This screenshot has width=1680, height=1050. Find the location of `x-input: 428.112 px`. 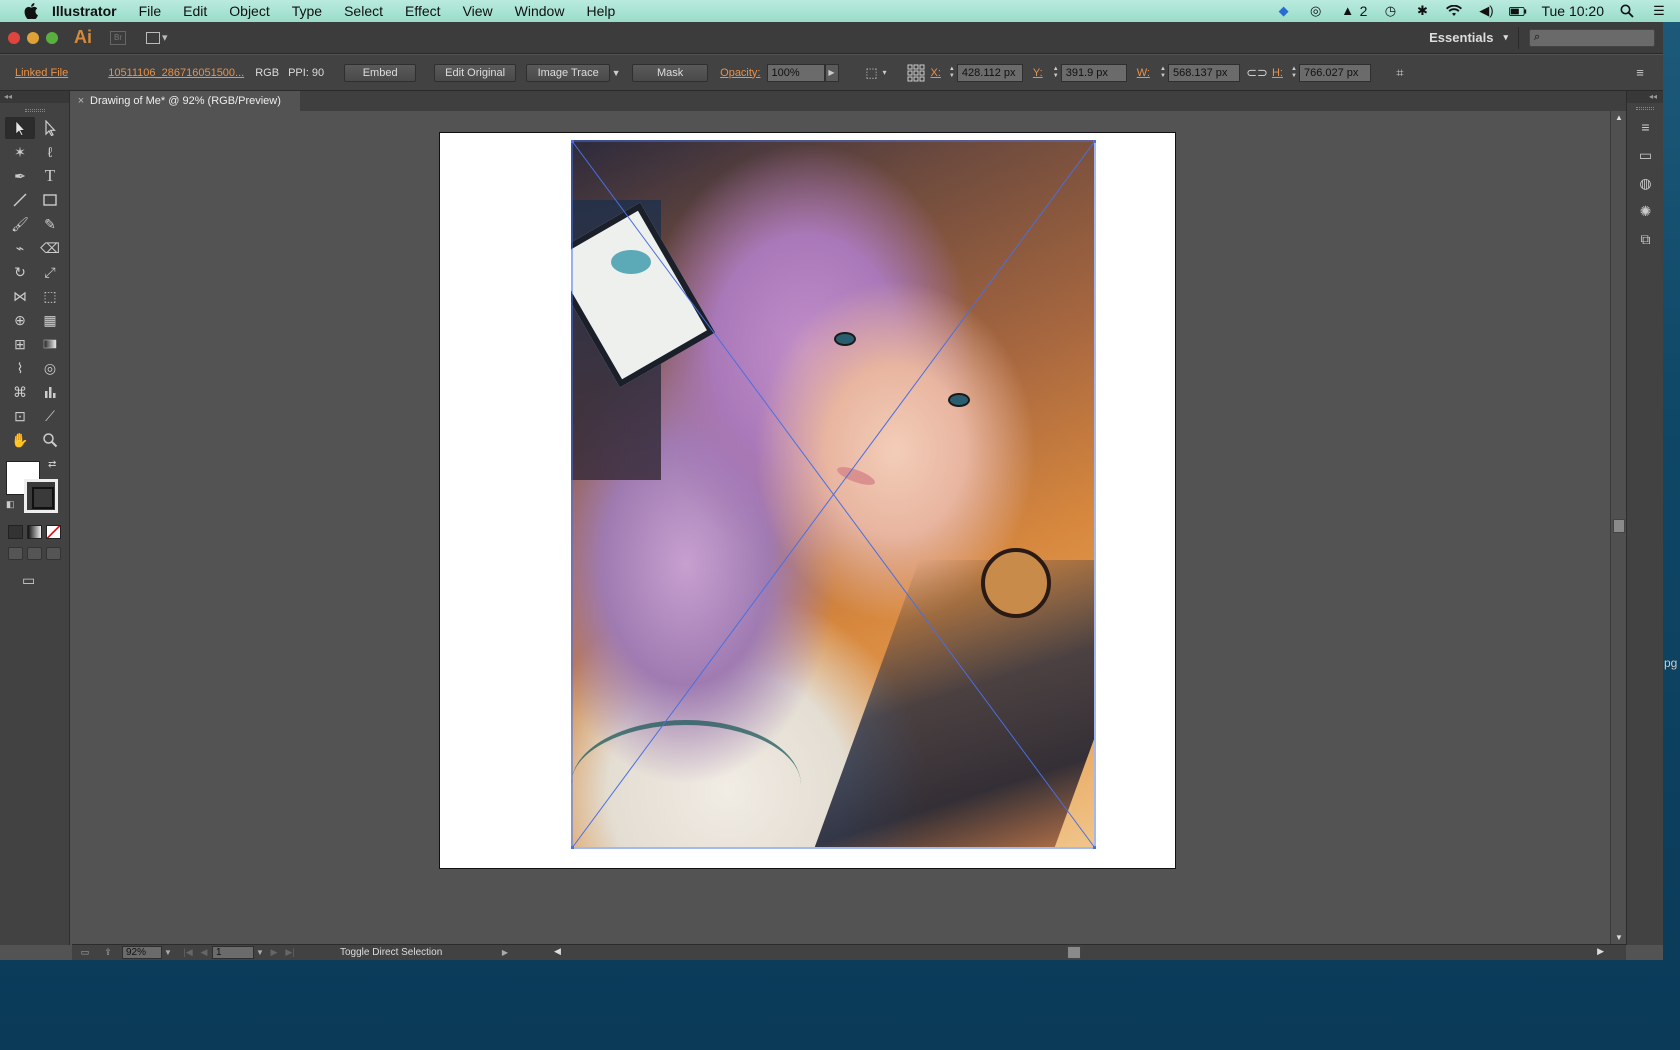

x-input: 428.112 px is located at coordinates (989, 72).